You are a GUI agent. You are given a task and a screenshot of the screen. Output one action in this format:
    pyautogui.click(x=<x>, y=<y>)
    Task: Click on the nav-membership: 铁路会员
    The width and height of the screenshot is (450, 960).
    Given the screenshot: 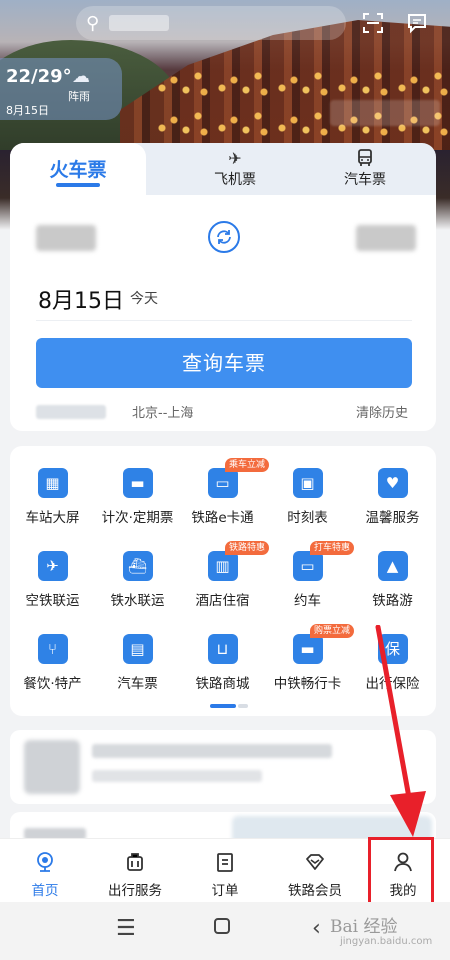 What is the action you would take?
    pyautogui.click(x=315, y=875)
    